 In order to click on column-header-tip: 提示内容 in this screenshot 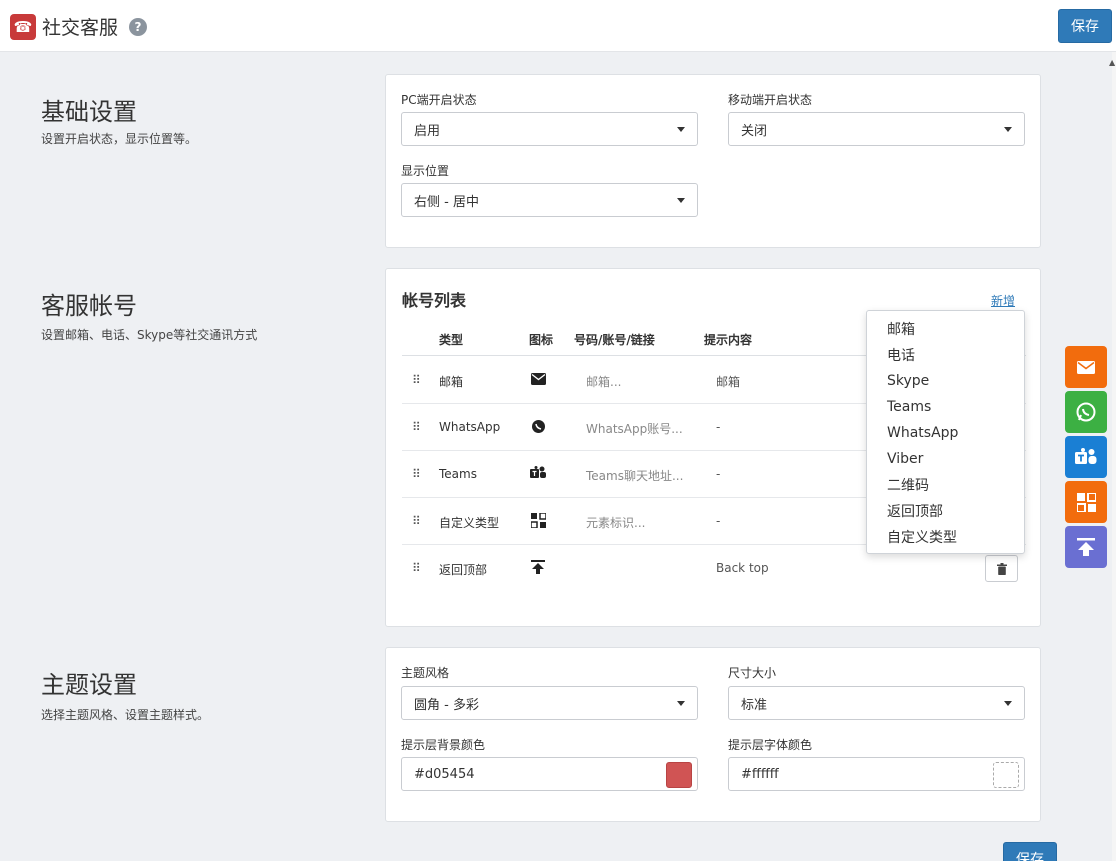, I will do `click(728, 340)`.